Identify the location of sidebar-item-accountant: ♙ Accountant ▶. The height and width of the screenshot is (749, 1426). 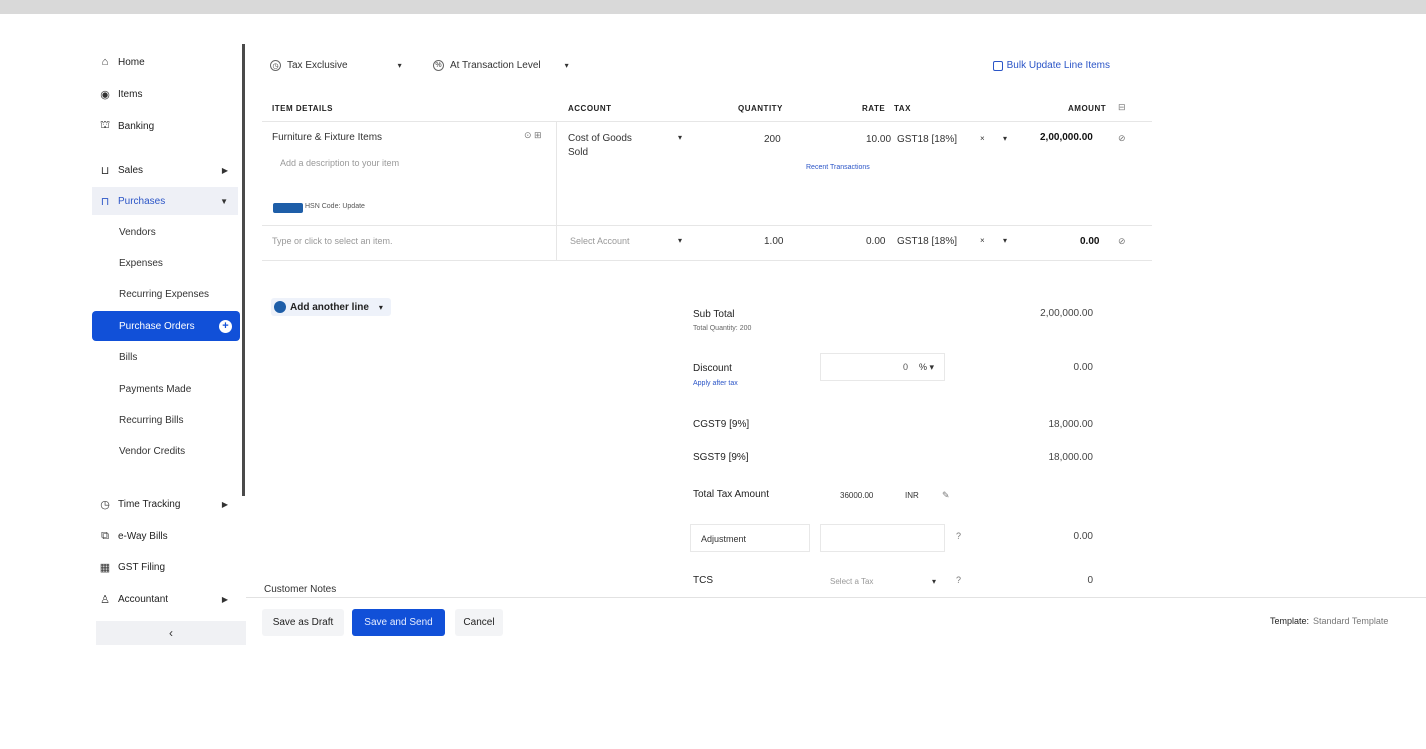
(165, 599).